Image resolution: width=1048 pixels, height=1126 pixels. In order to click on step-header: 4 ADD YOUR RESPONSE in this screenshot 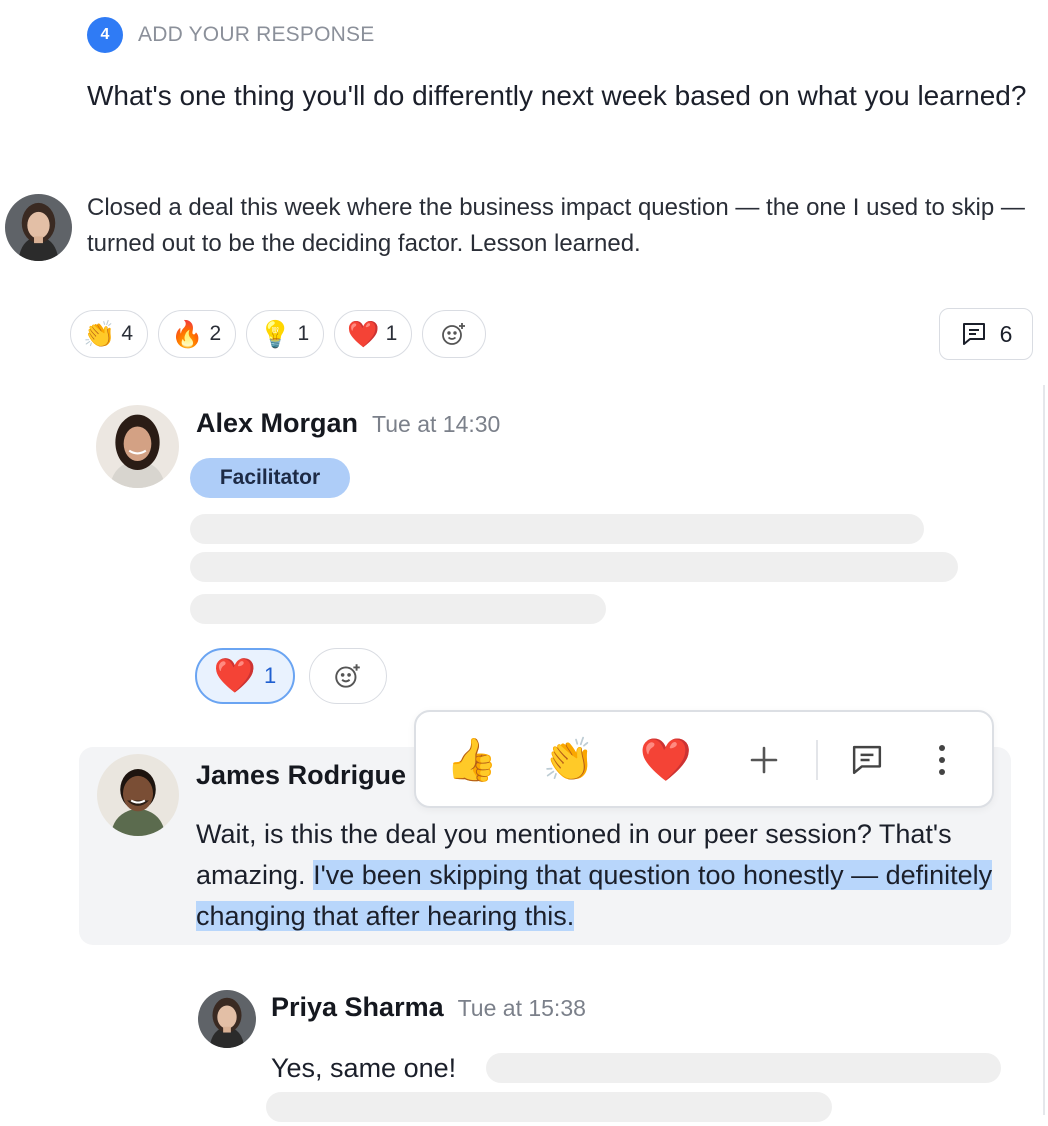, I will do `click(230, 35)`.